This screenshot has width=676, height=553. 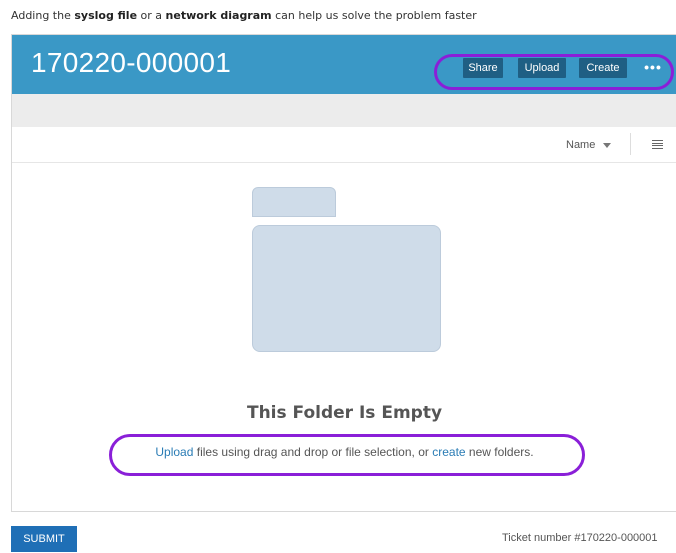 What do you see at coordinates (218, 15) in the screenshot?
I see `hint-network: network diagram` at bounding box center [218, 15].